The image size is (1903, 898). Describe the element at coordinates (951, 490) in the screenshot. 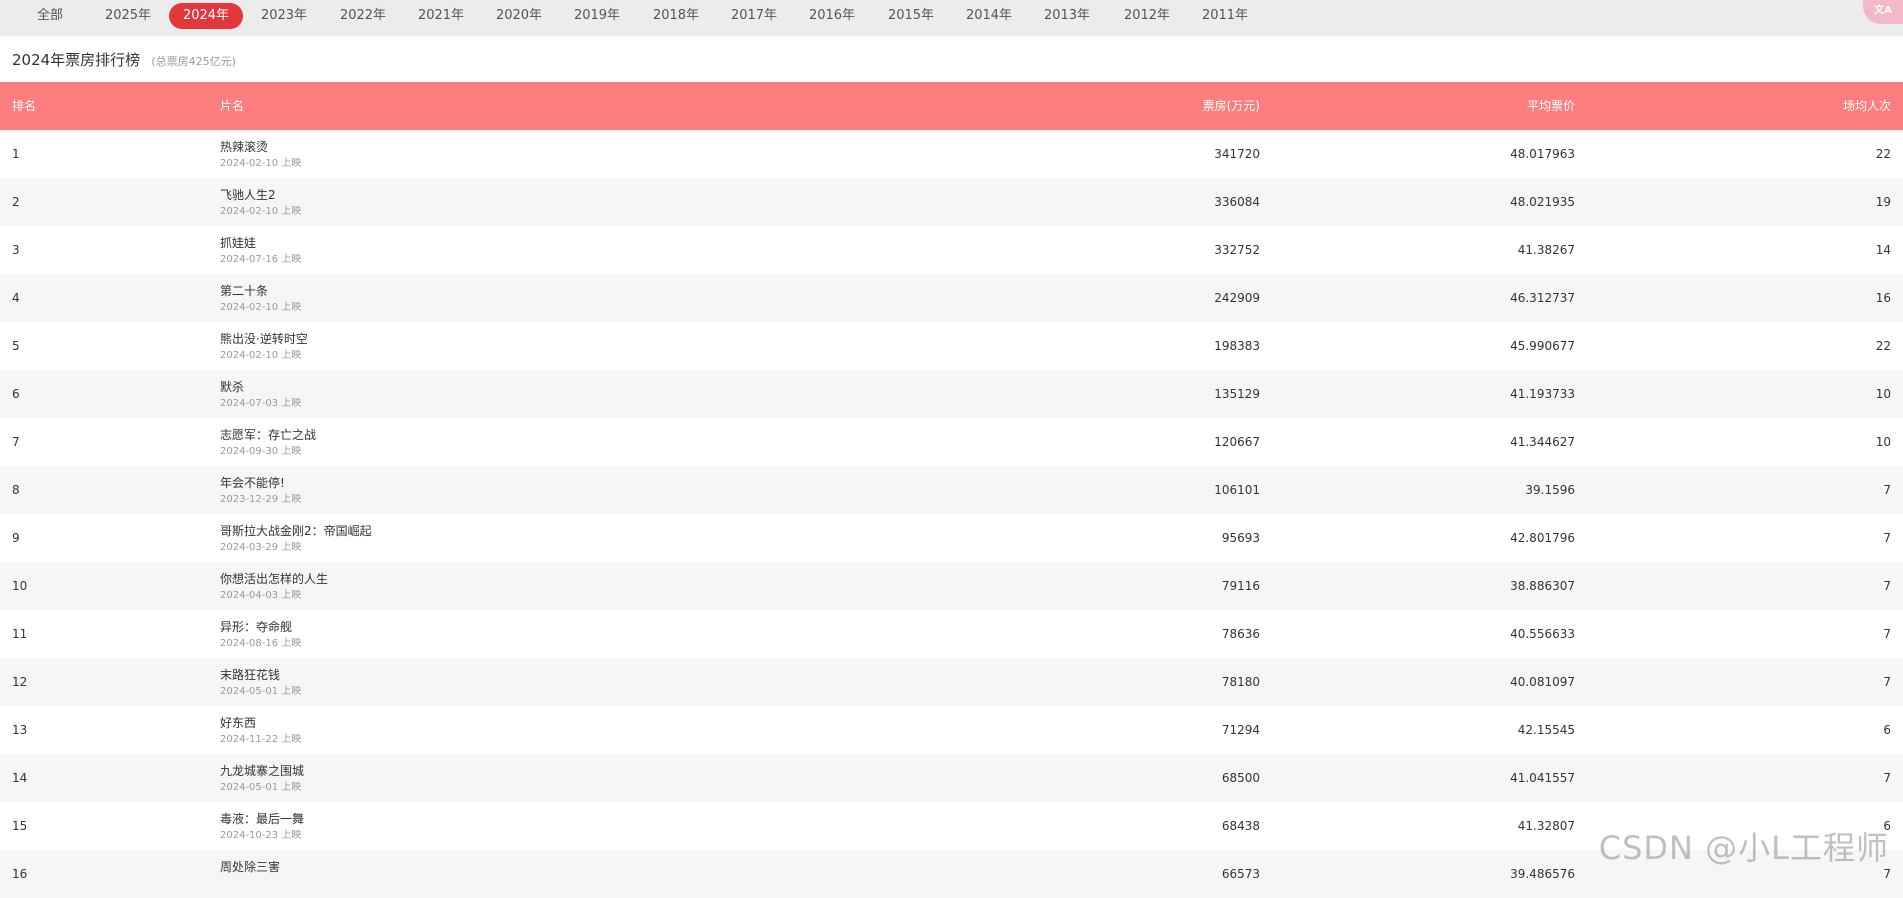

I see `table-row: 8年会不能停!2023-12-29 上映10610139.15967` at that location.